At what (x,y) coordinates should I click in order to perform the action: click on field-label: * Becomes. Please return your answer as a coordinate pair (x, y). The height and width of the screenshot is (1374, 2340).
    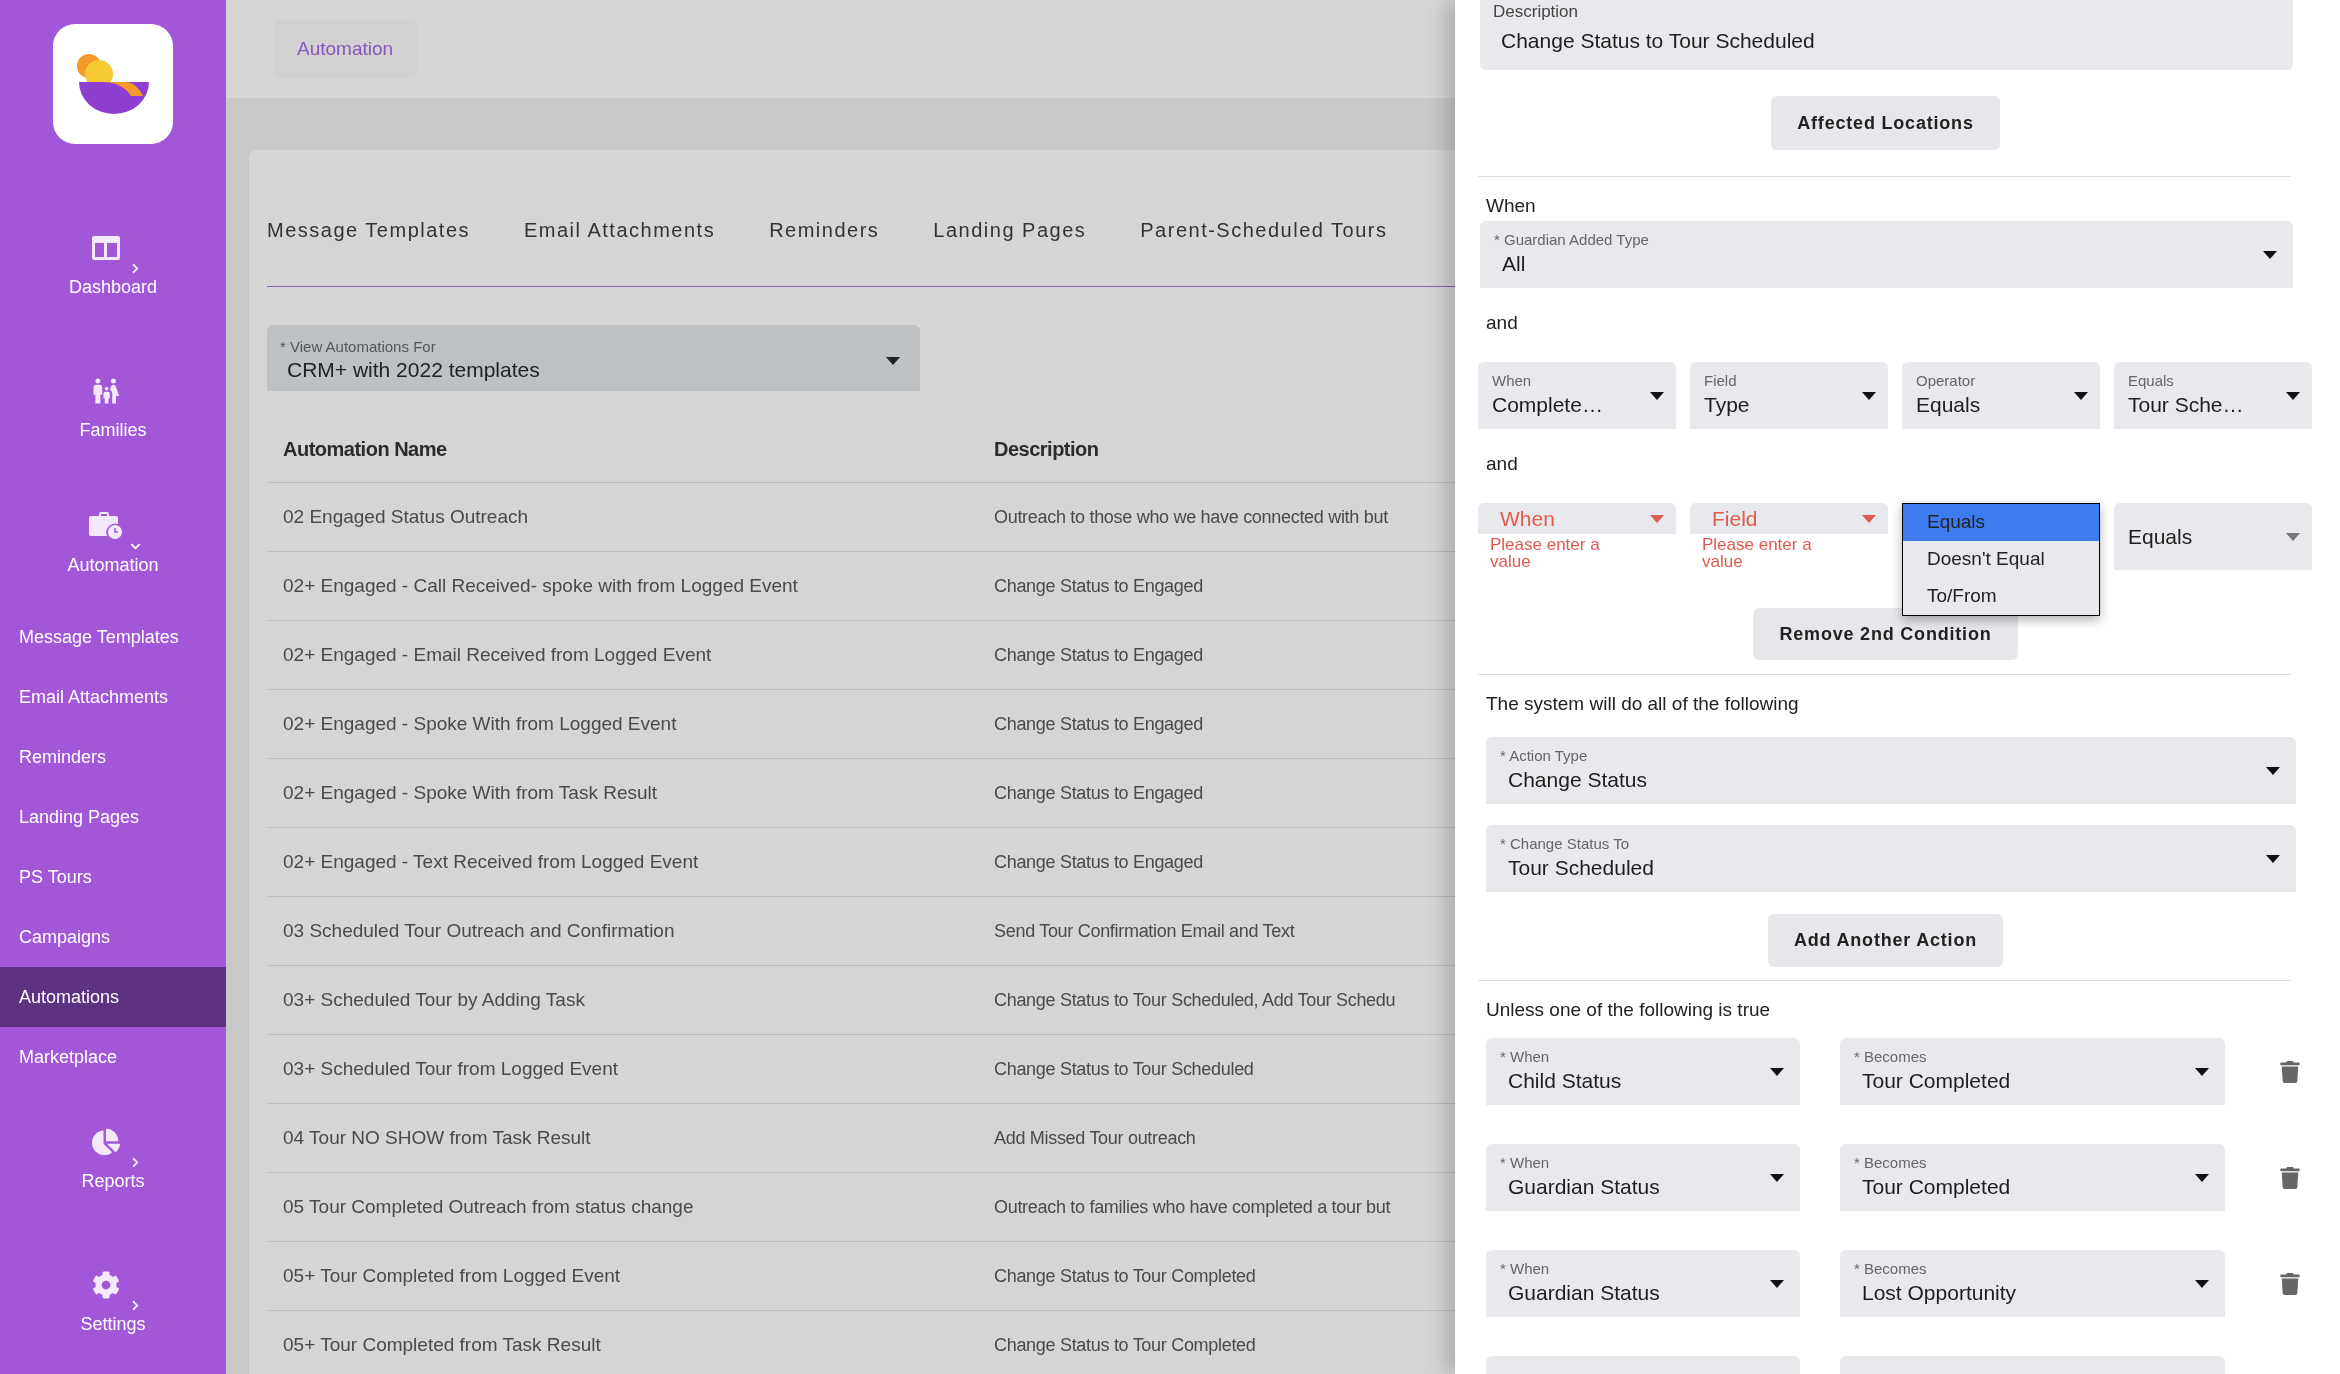
    Looking at the image, I should click on (1891, 1268).